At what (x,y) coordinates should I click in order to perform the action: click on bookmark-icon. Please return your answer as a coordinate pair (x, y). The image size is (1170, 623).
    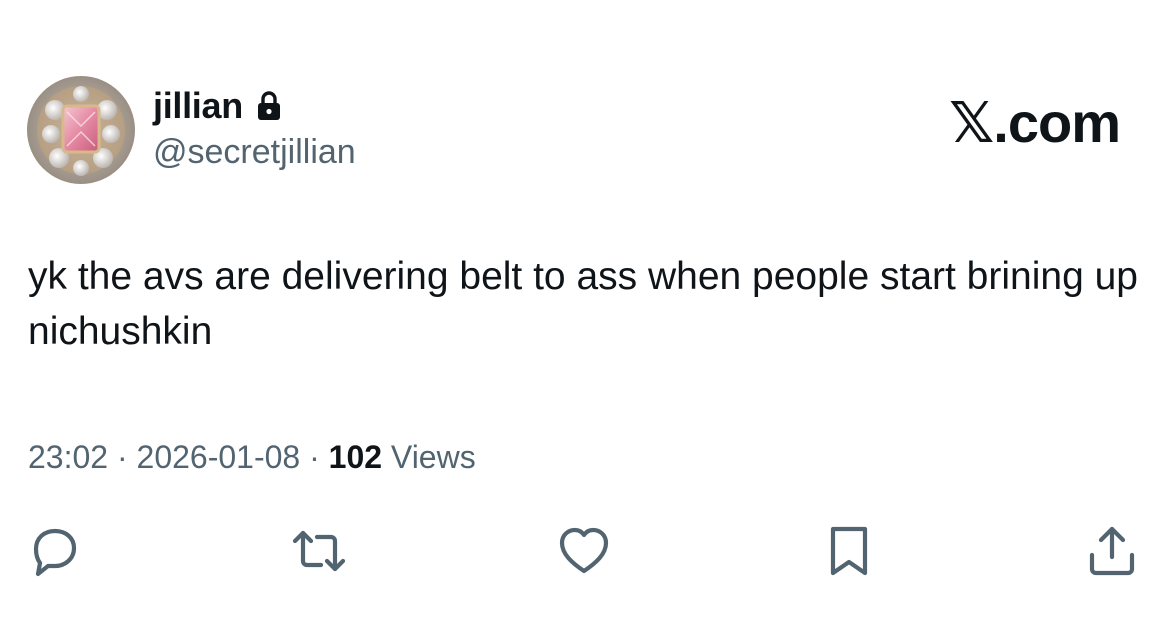
    Looking at the image, I should click on (849, 551).